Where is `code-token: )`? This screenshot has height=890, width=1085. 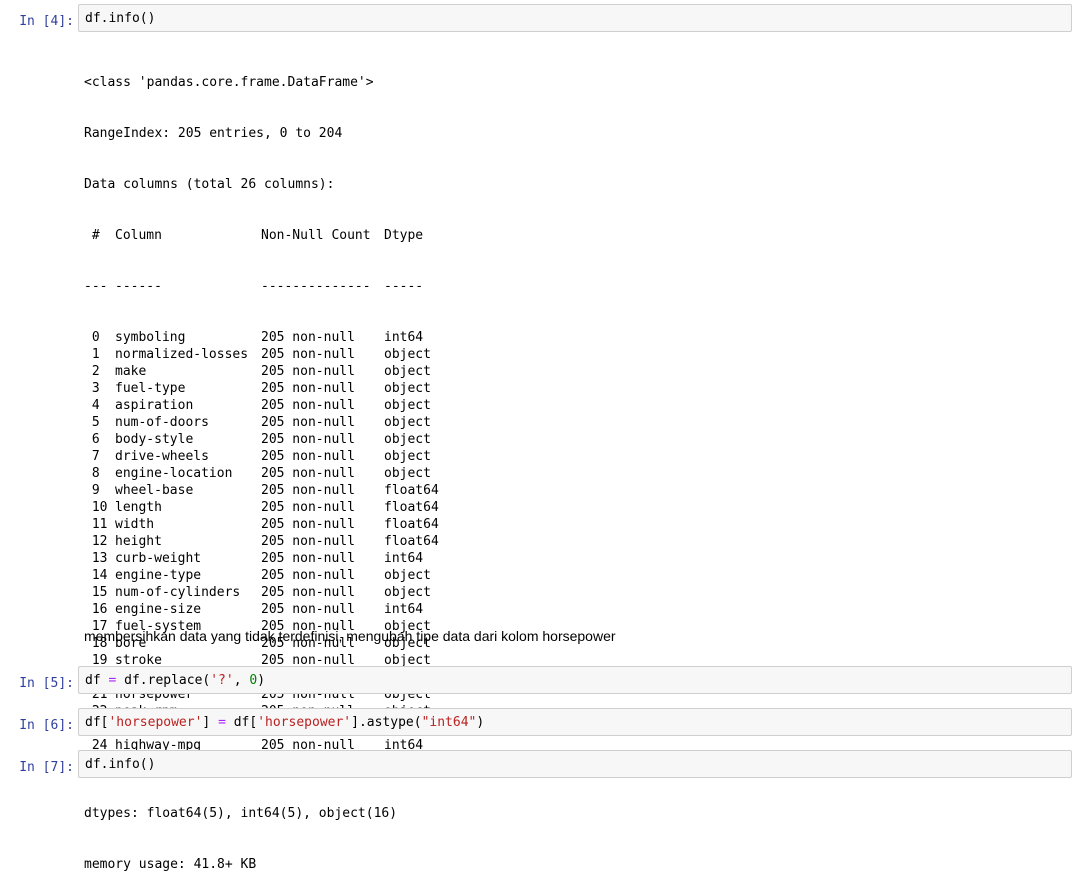 code-token: ) is located at coordinates (261, 680).